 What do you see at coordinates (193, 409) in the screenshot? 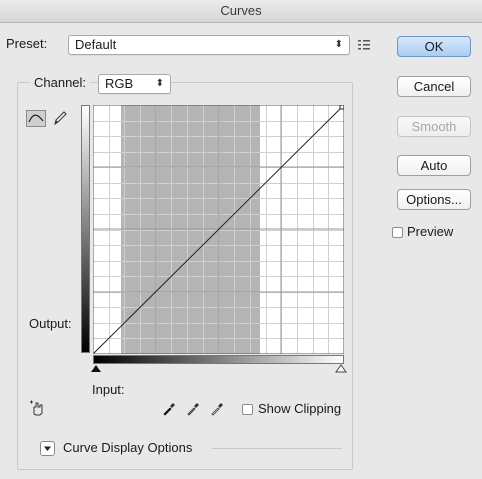
I see `gray-point-eyedropper-icon` at bounding box center [193, 409].